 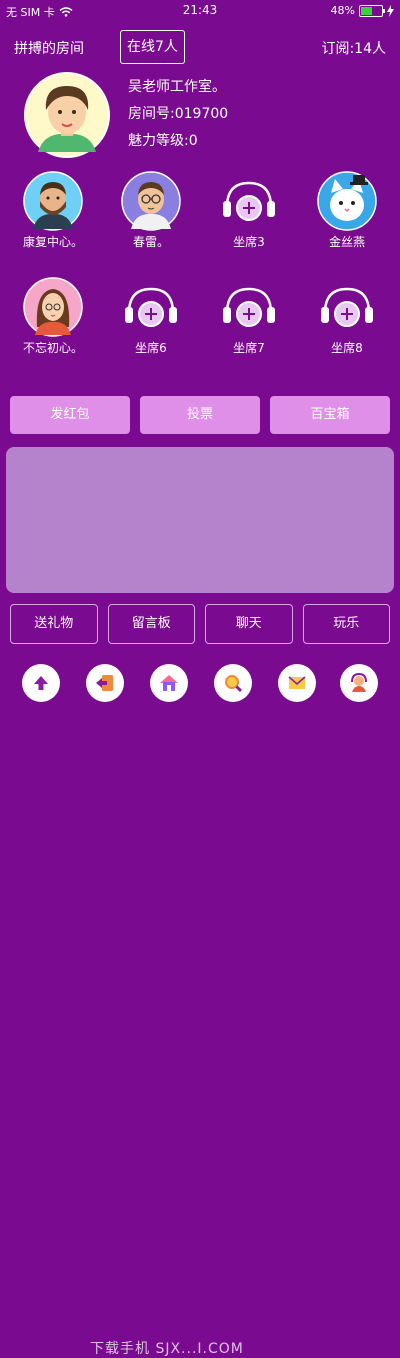 I want to click on seat-6: 坐席6, so click(x=151, y=316).